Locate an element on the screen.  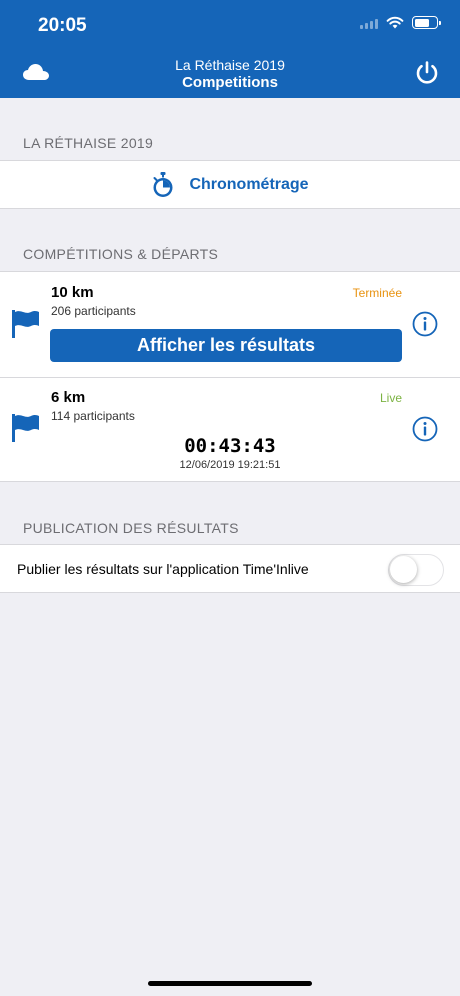
cellular-signal-icon is located at coordinates (369, 23).